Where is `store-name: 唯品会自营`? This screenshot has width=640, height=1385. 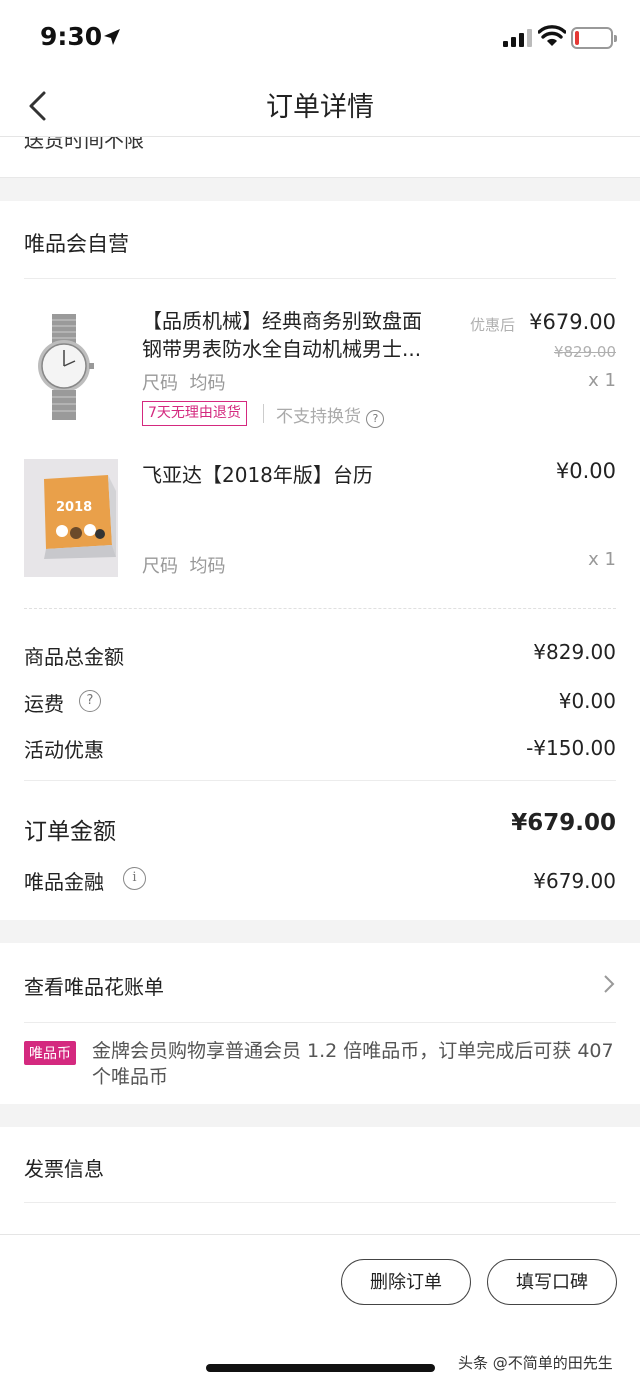
store-name: 唯品会自营 is located at coordinates (76, 244).